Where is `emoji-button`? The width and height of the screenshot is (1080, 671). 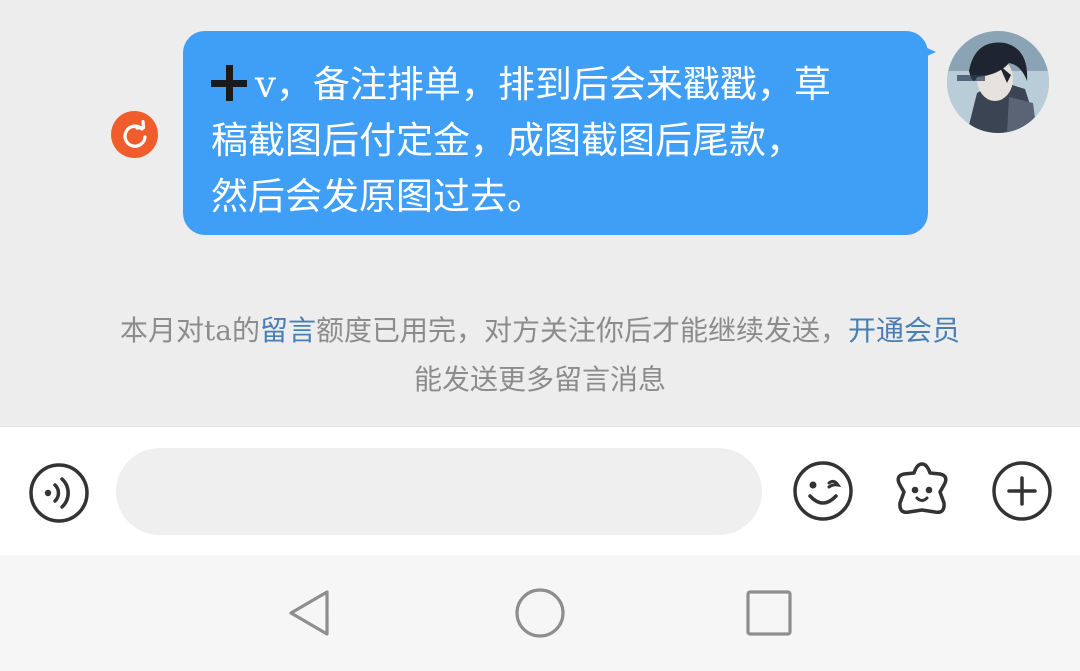 emoji-button is located at coordinates (823, 491).